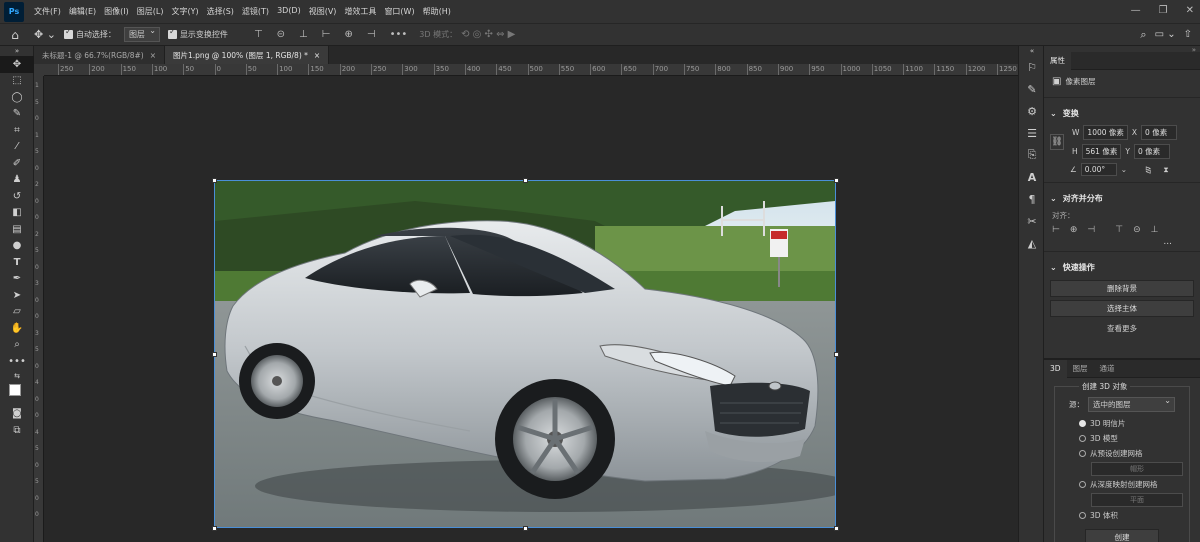 This screenshot has width=1200, height=542. What do you see at coordinates (1032, 199) in the screenshot?
I see `paragraph-panel-icon: ¶` at bounding box center [1032, 199].